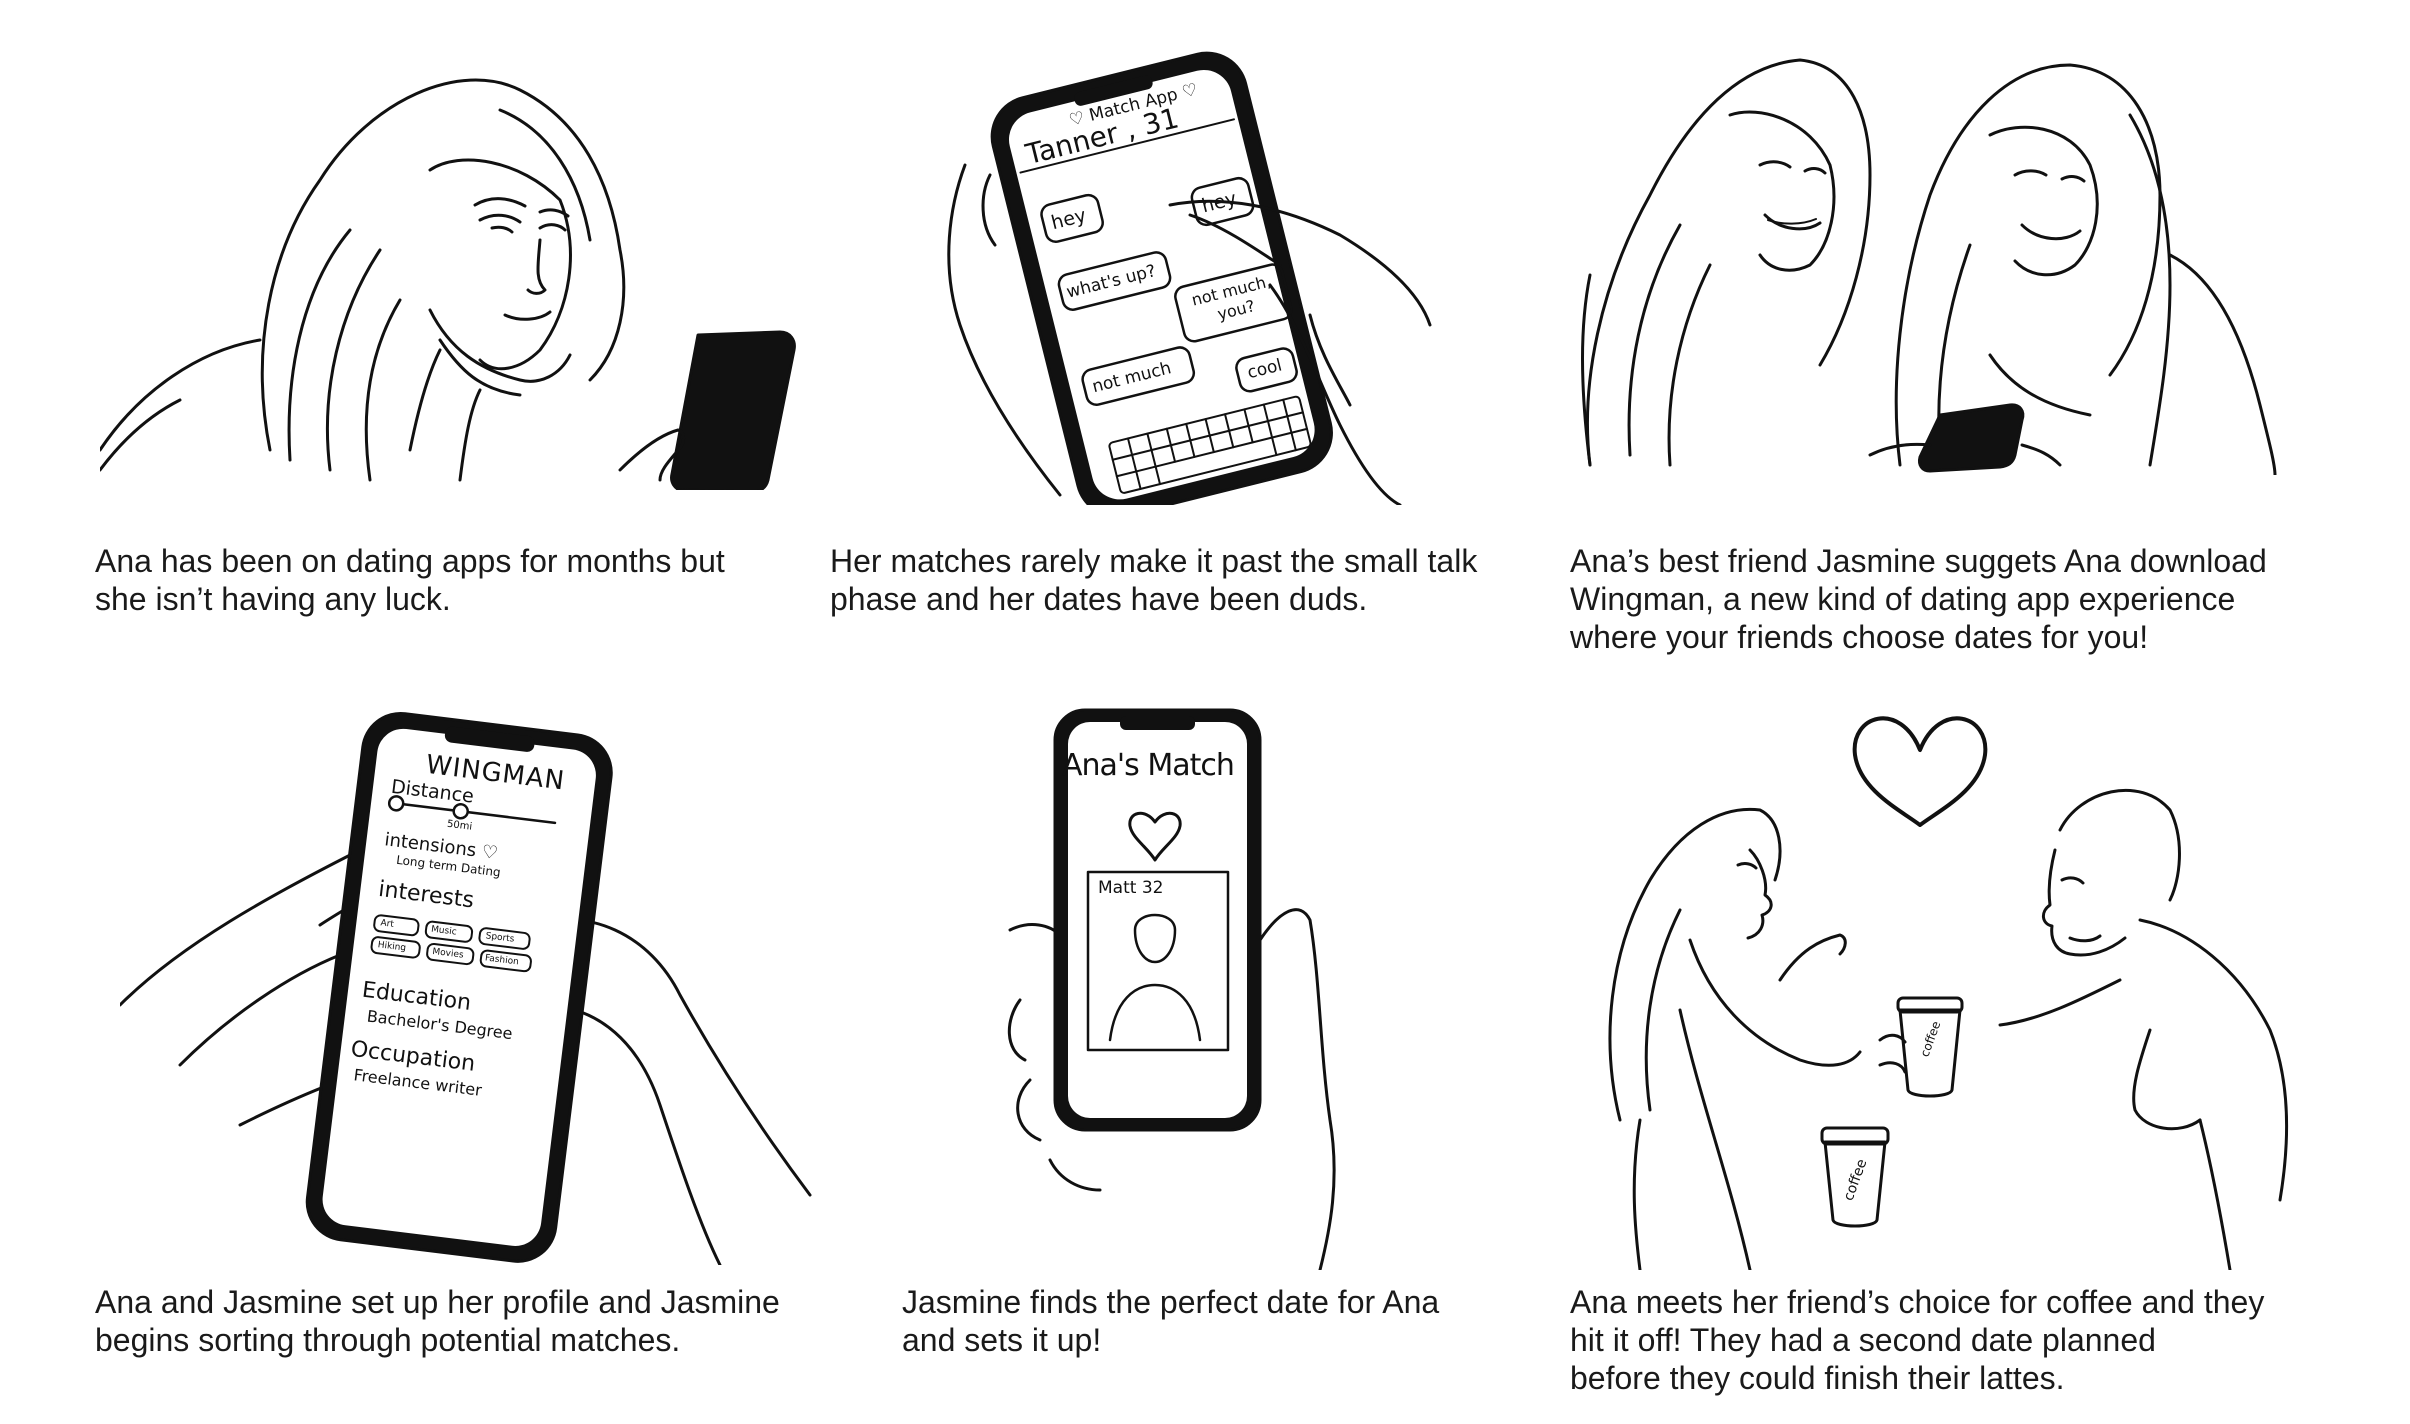 This screenshot has width=2410, height=1424. What do you see at coordinates (500, 938) in the screenshot?
I see `interest-tag: Sports` at bounding box center [500, 938].